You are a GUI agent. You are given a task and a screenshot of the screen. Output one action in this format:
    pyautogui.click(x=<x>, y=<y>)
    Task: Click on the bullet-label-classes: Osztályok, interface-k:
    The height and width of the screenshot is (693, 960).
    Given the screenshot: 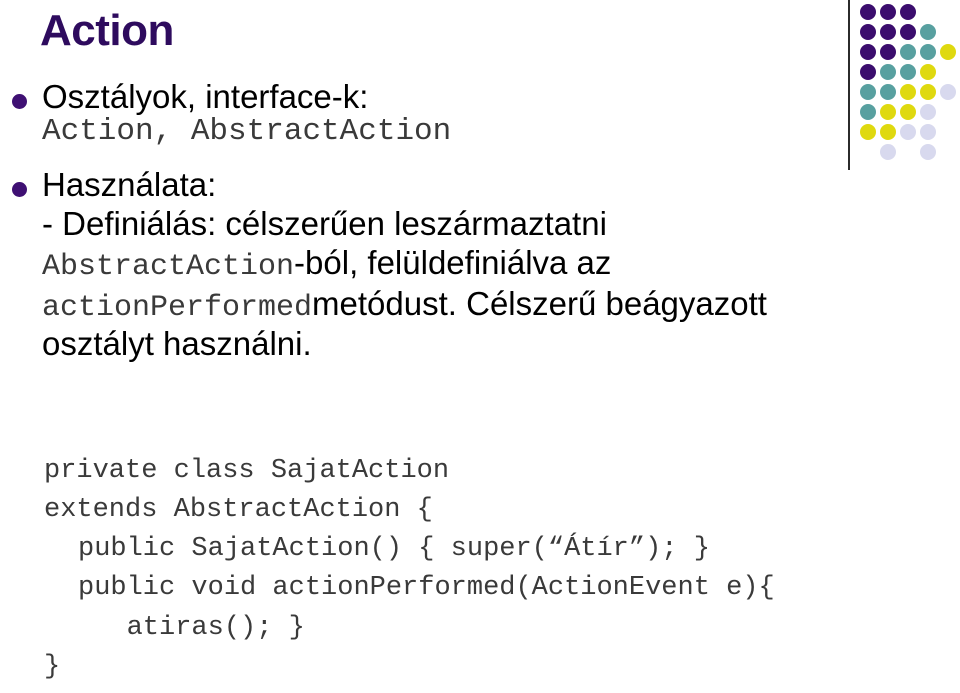 What is the action you would take?
    pyautogui.click(x=205, y=96)
    